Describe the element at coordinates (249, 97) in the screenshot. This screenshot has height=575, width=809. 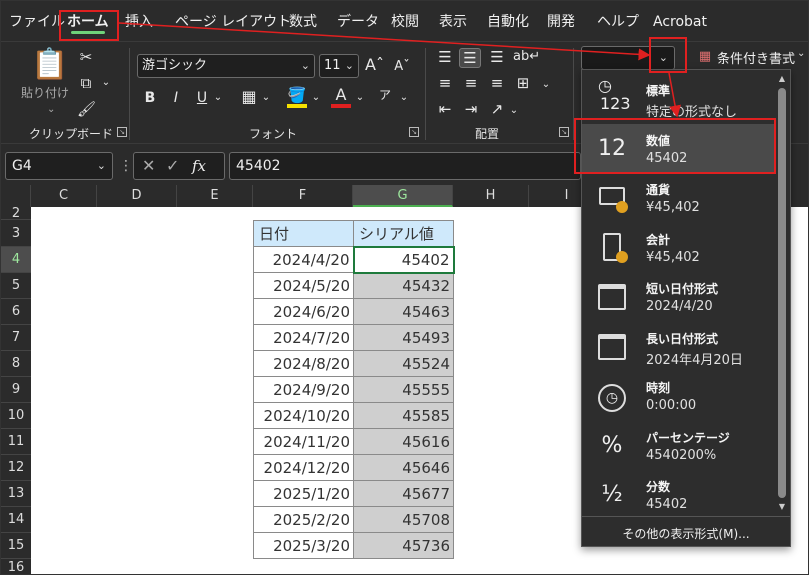
I see `borders-icon: ▦` at that location.